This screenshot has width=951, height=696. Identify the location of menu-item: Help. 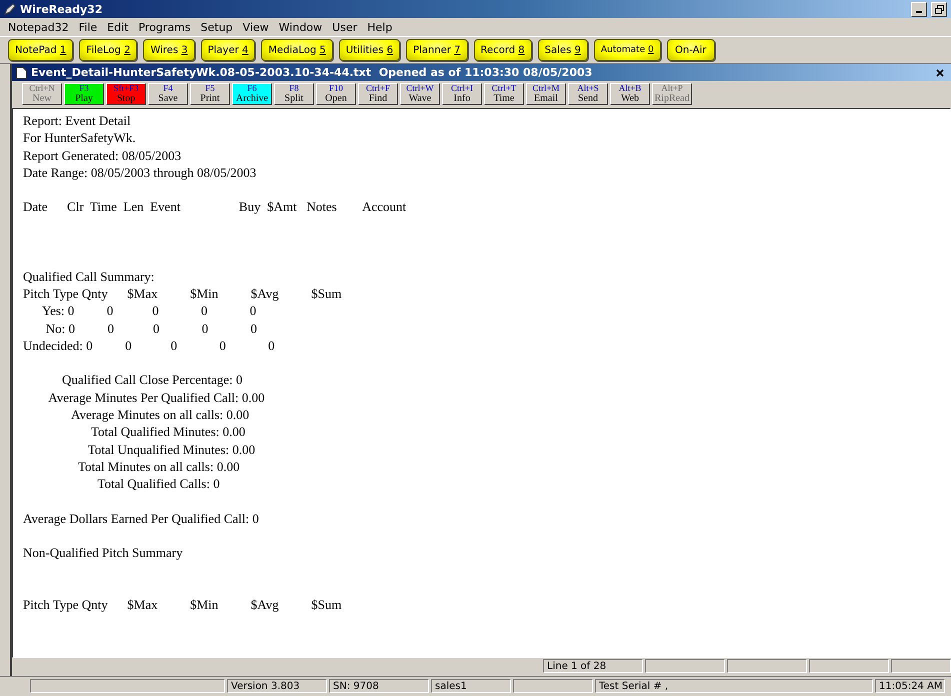
(379, 27).